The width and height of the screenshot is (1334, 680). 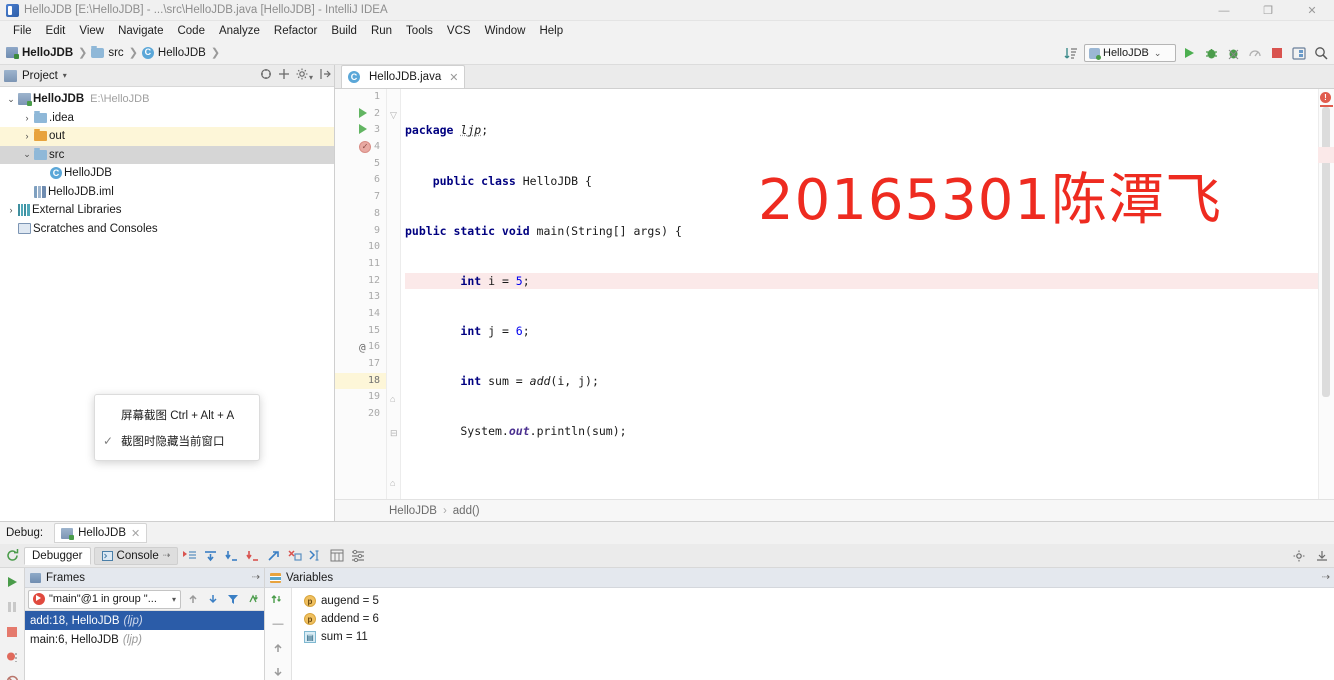 I want to click on menu-item-view: View, so click(x=91, y=31).